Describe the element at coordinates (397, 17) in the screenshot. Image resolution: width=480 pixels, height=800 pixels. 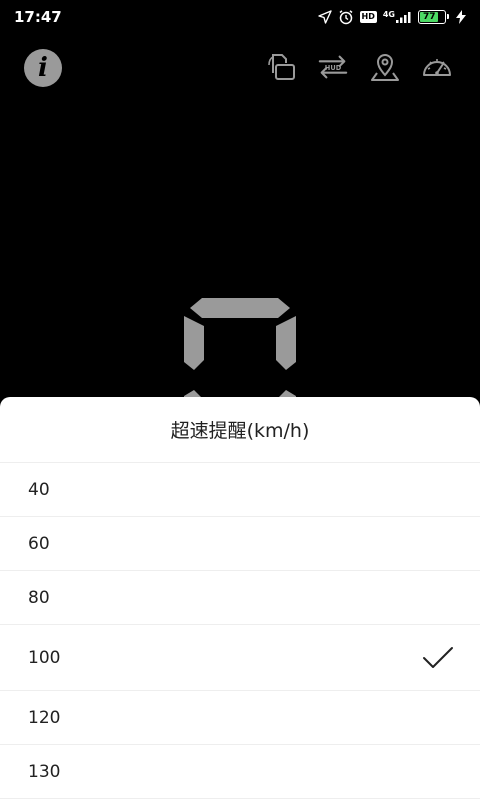
I see `signal-icon: 4G` at that location.